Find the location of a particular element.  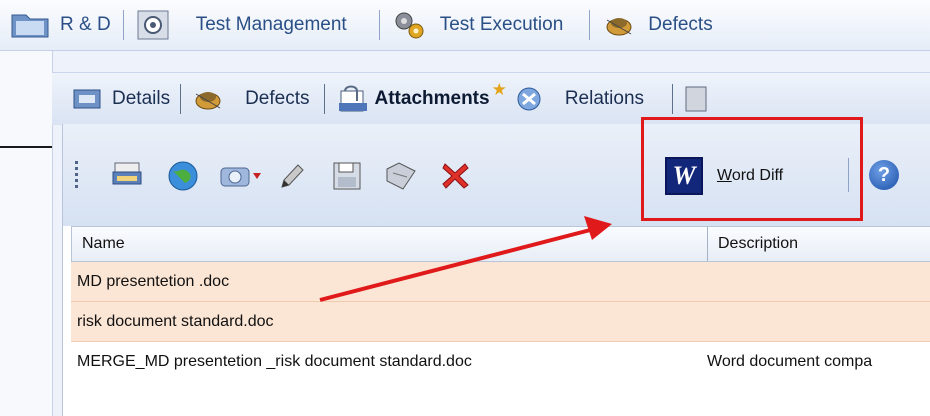

tab-more is located at coordinates (696, 99).